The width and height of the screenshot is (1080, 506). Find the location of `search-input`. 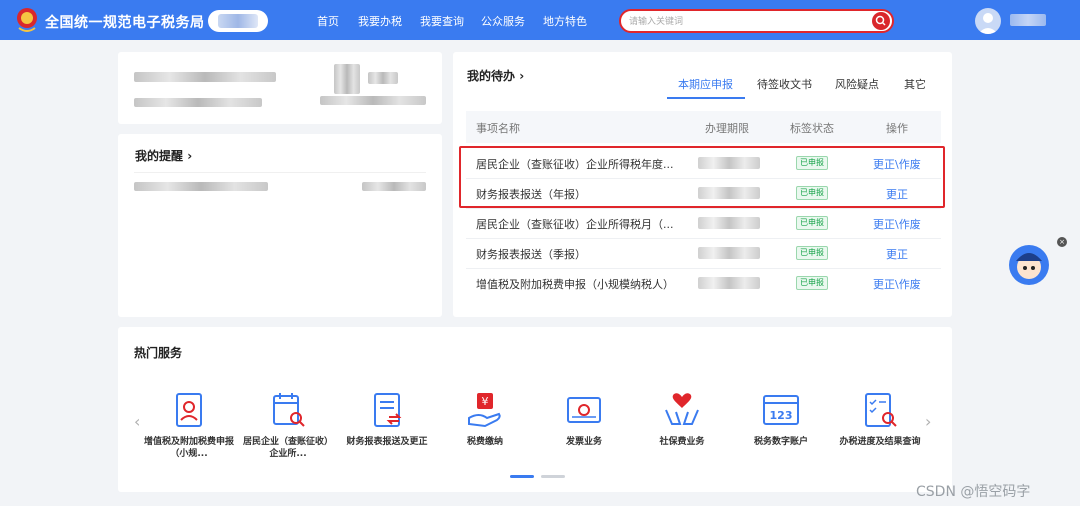

search-input is located at coordinates (749, 21).